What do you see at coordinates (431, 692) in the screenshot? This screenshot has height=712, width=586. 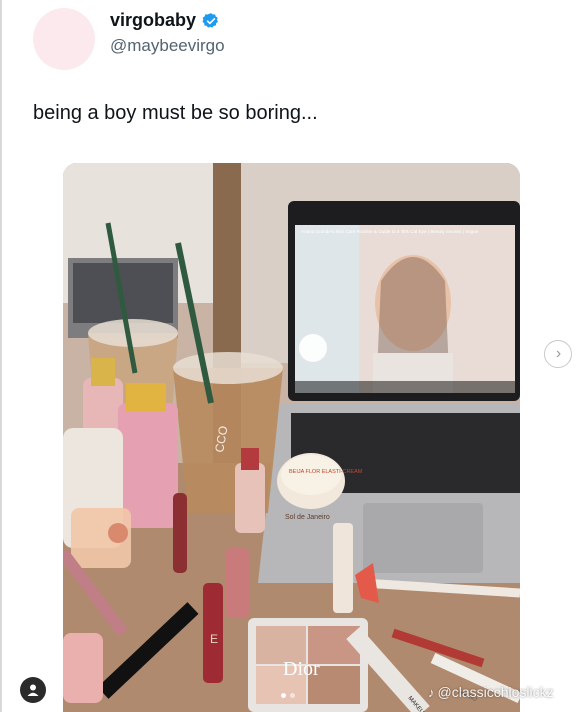 I see `tiktok-icon: ♪` at bounding box center [431, 692].